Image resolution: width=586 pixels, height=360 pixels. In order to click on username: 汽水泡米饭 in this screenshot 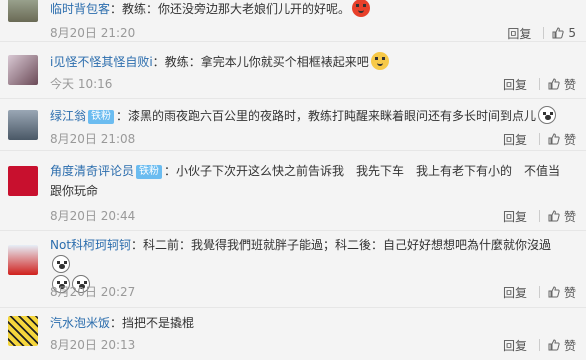, I will do `click(80, 323)`.